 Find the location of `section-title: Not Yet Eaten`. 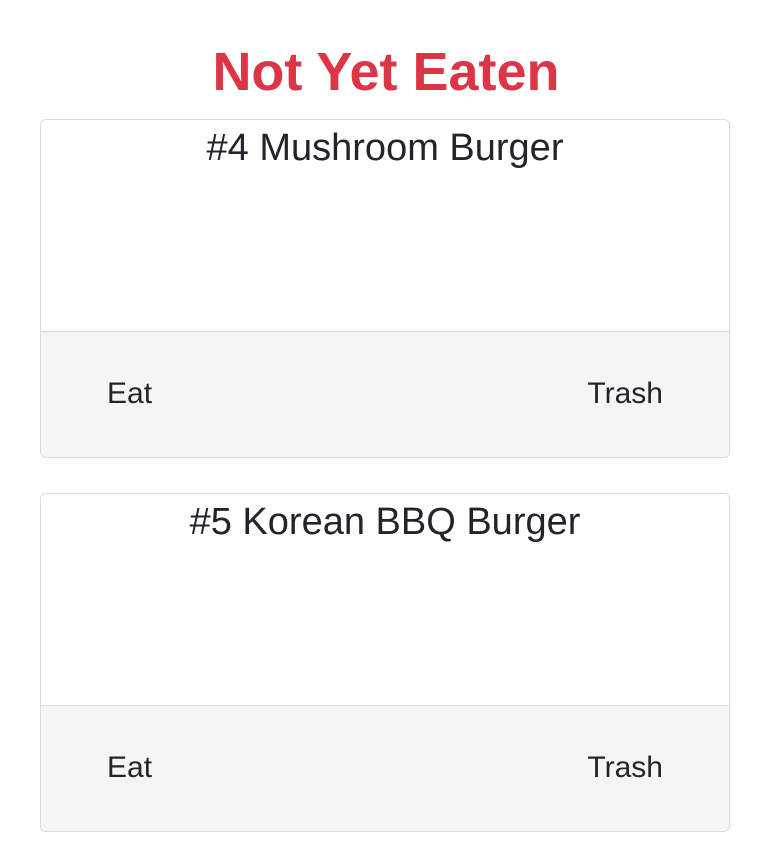

section-title: Not Yet Eaten is located at coordinates (386, 72).